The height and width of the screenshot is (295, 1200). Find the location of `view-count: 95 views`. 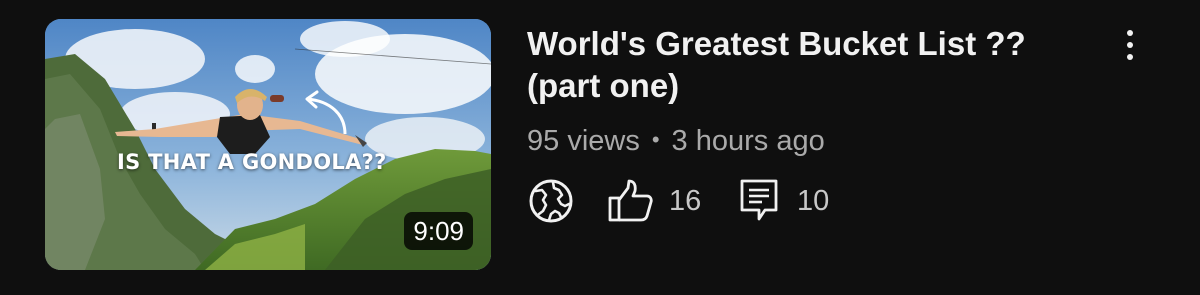

view-count: 95 views is located at coordinates (583, 141).